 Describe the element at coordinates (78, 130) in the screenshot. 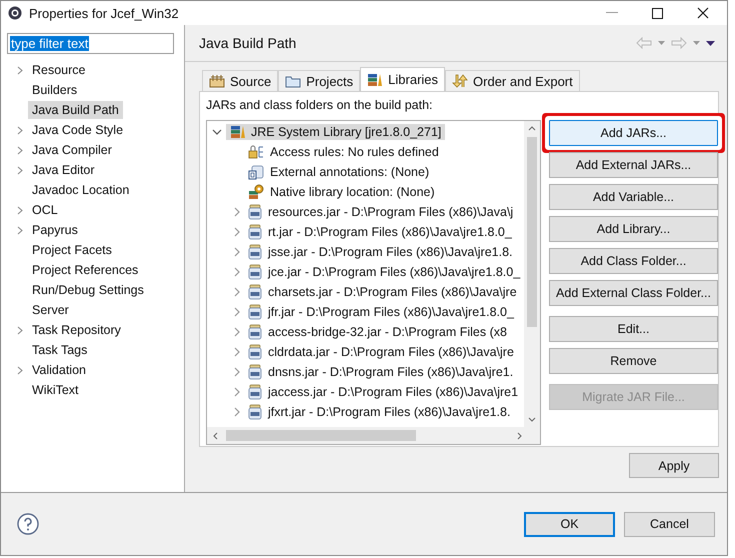

I see `sidebar-item: Java Code Style` at that location.